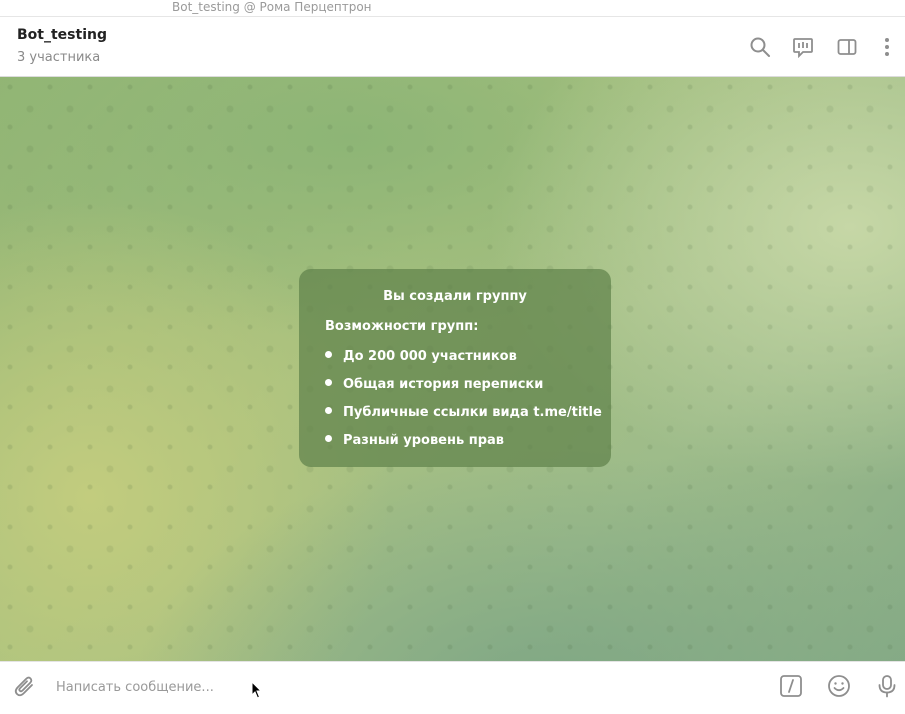  I want to click on window-title: Bot_testing @ Рома Перцептрон, so click(272, 7).